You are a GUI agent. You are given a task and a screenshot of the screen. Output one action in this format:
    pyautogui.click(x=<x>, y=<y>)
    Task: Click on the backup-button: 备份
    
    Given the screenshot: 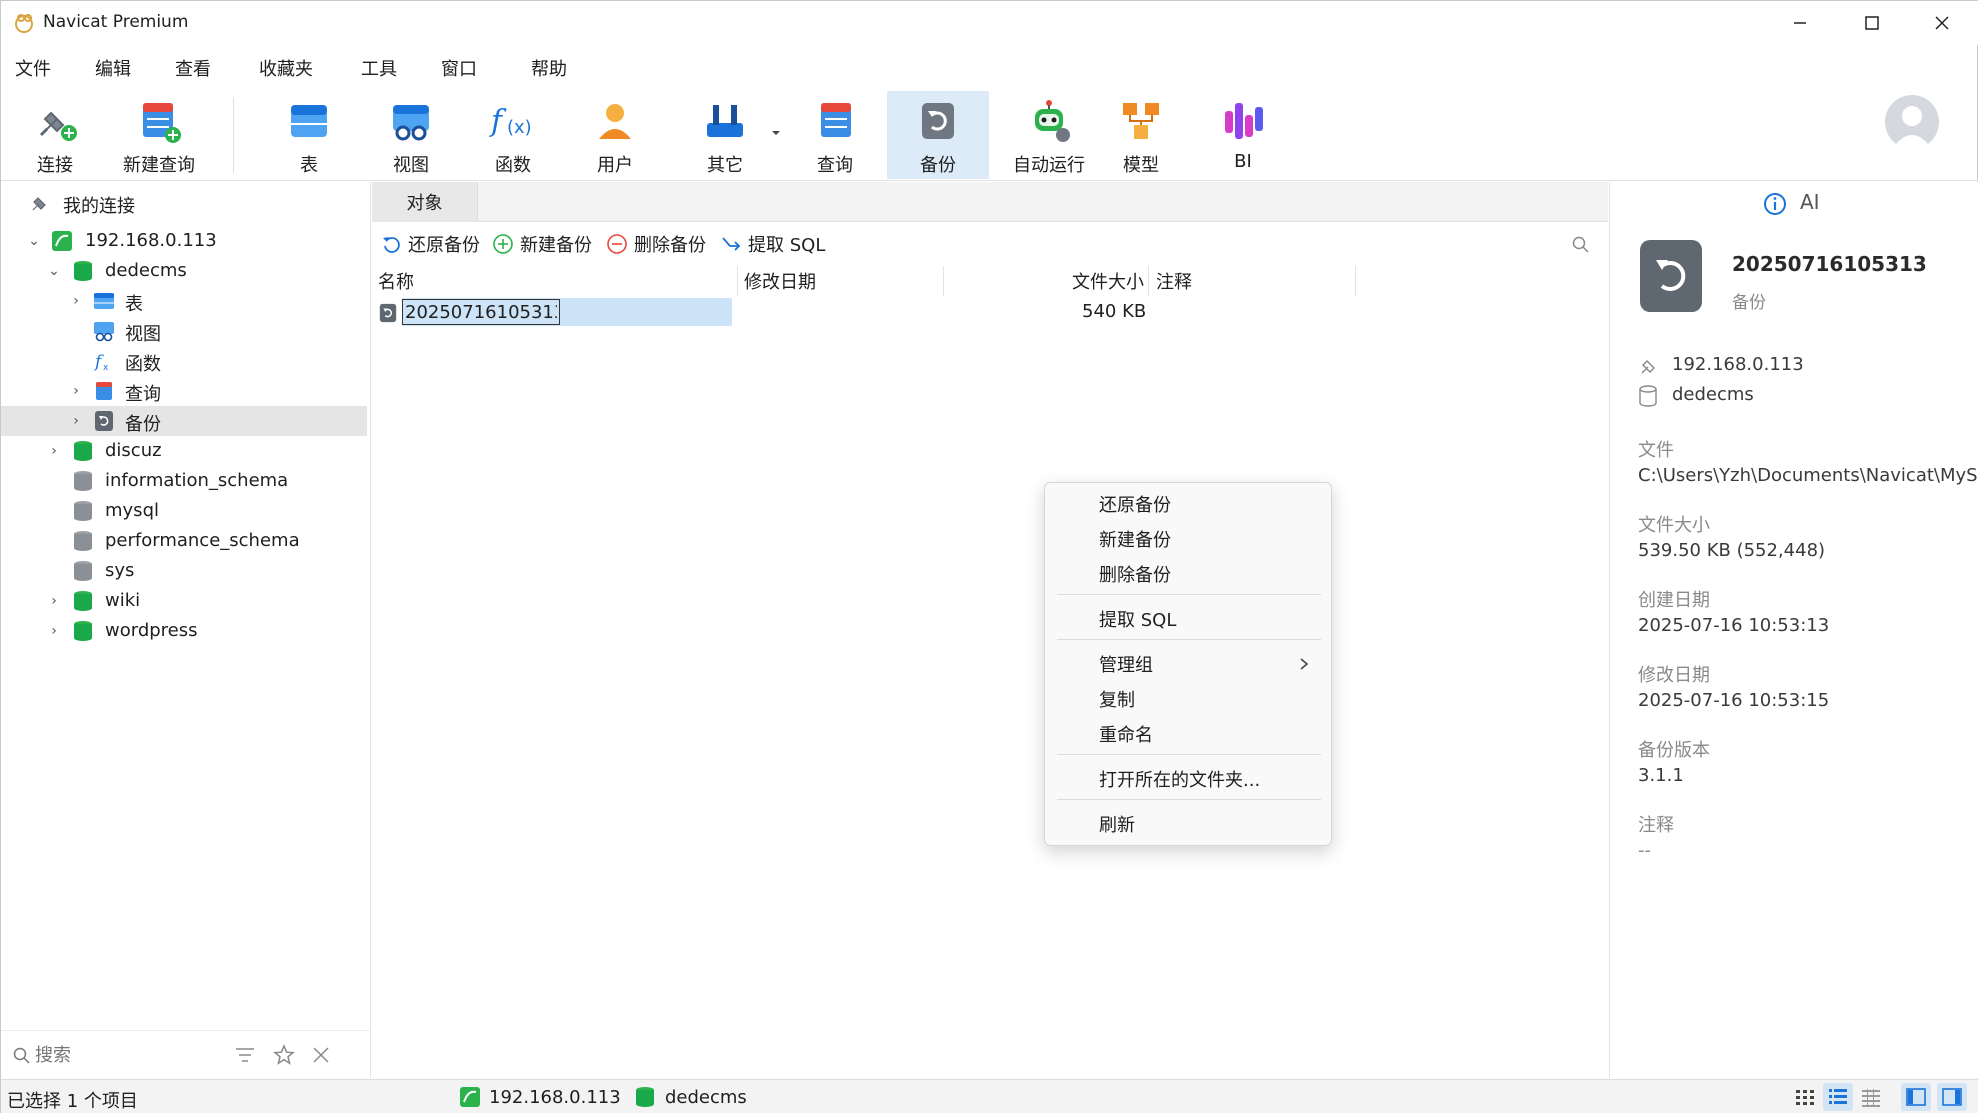 What is the action you would take?
    pyautogui.click(x=938, y=135)
    